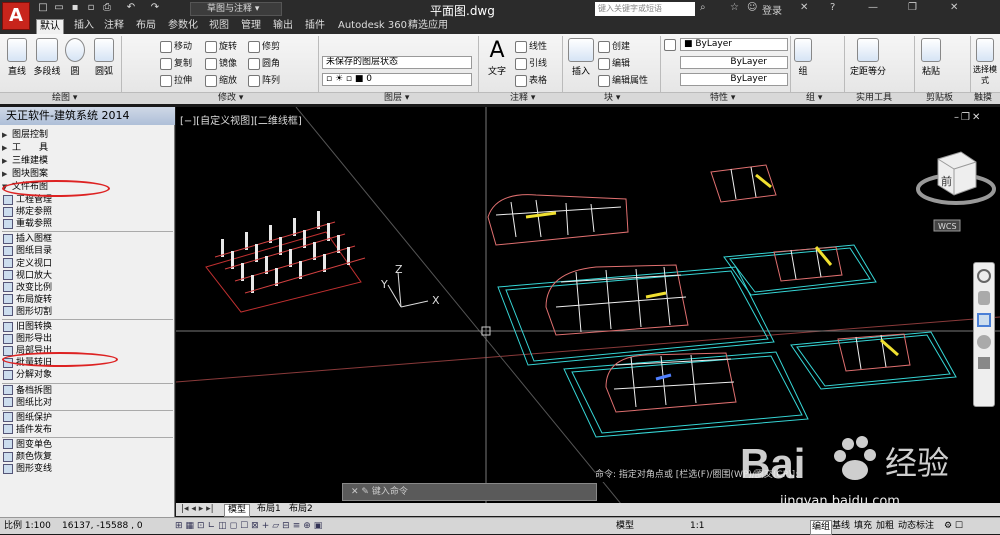 The width and height of the screenshot is (1000, 535). What do you see at coordinates (27, 418) in the screenshot?
I see `palette-item-17: 图纸保护` at bounding box center [27, 418].